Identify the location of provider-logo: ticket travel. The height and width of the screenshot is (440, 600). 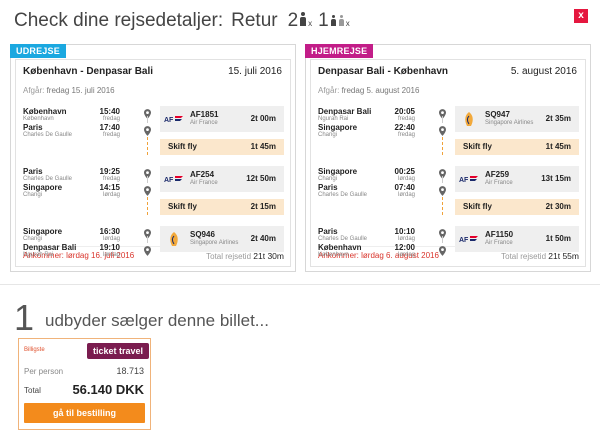
(118, 351).